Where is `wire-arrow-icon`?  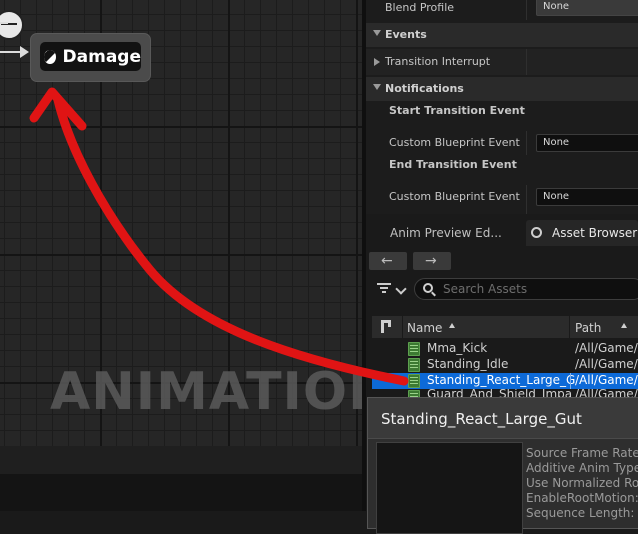
wire-arrow-icon is located at coordinates (11, 52).